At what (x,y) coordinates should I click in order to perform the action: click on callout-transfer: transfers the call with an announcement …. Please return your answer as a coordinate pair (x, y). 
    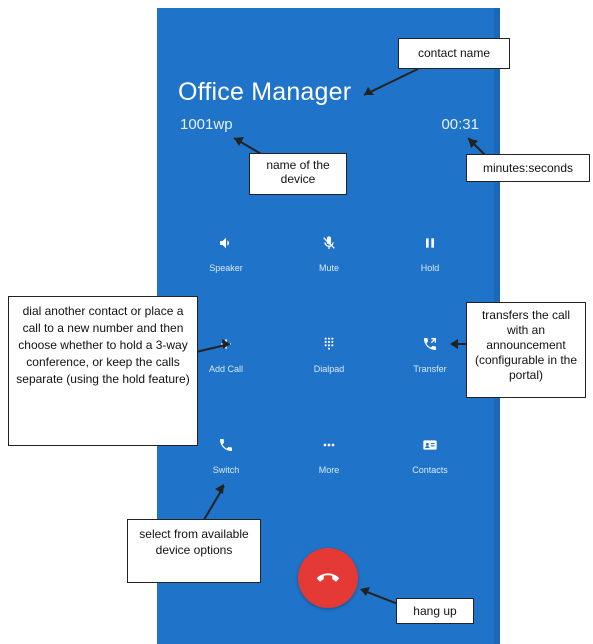
    Looking at the image, I should click on (526, 350).